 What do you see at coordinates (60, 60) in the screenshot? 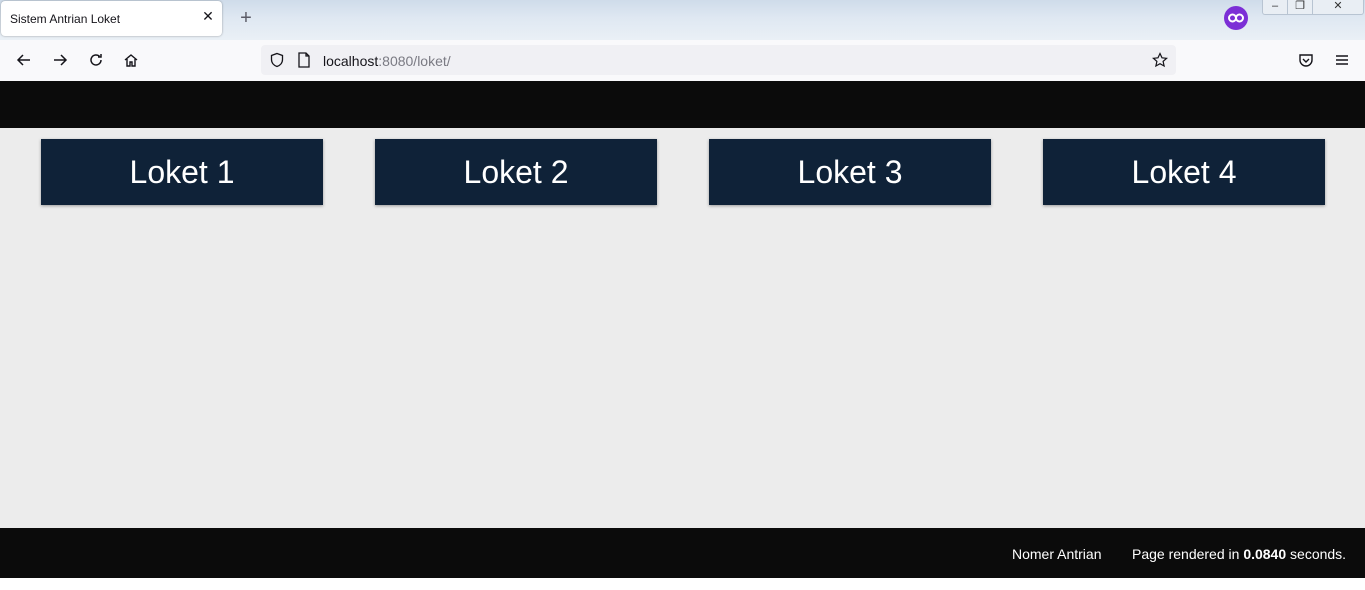
I see `forward-arrow-icon` at bounding box center [60, 60].